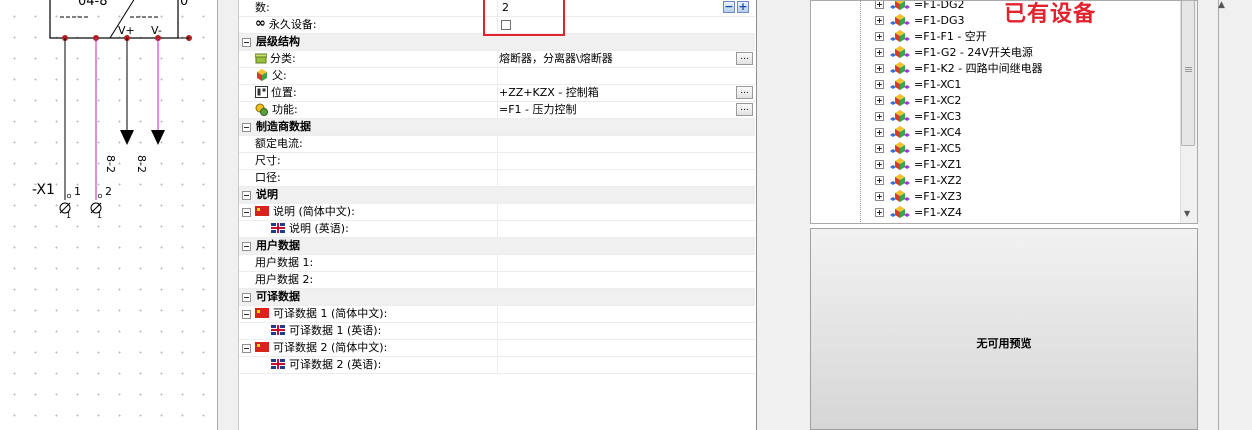 This screenshot has height=430, width=1252. What do you see at coordinates (497, 331) in the screenshot?
I see `prop-row-translatable-1-en: 可译数据 1 (英语):` at bounding box center [497, 331].